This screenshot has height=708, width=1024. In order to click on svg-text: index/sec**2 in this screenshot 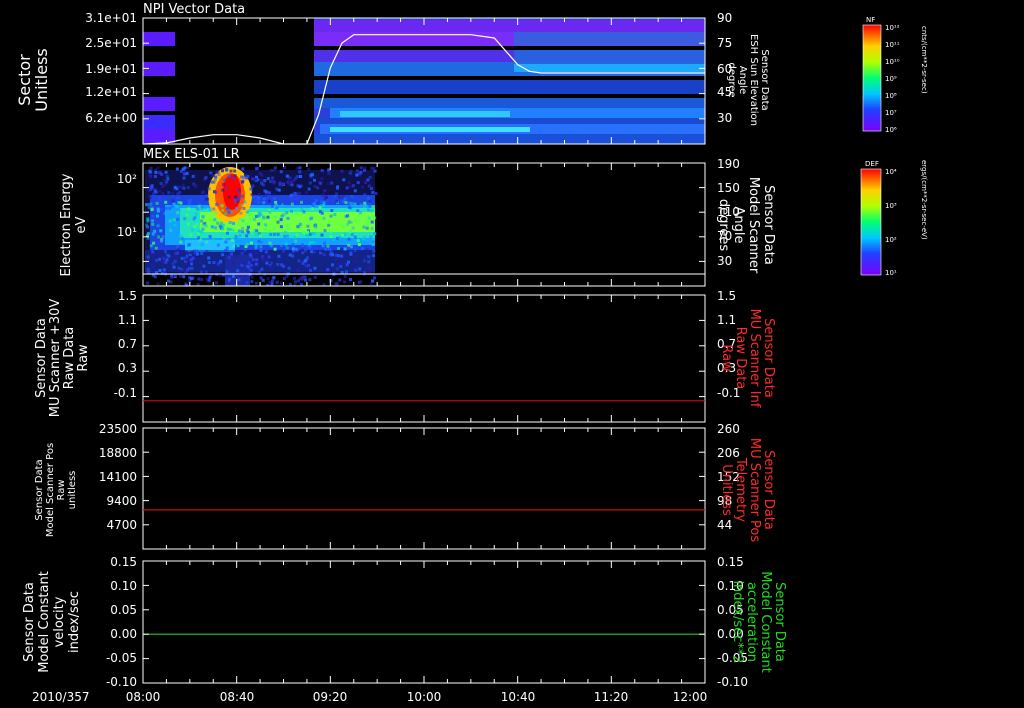, I will do `click(737, 621)`.